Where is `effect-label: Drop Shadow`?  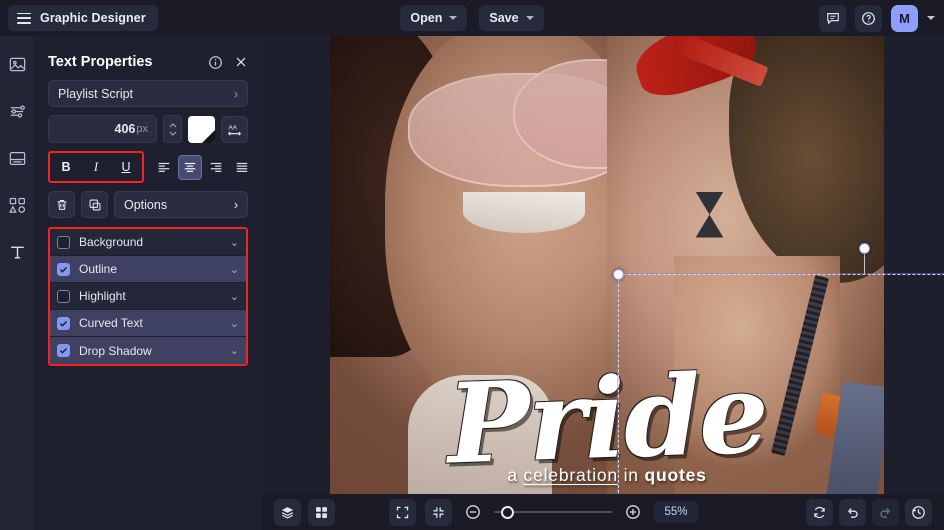 effect-label: Drop Shadow is located at coordinates (115, 350).